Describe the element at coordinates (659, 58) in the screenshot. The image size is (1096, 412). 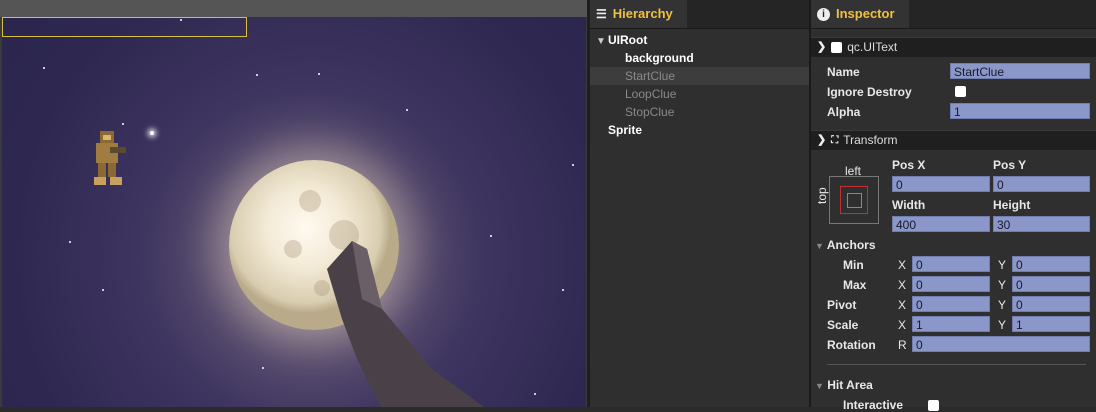
I see `tree-node-label: background` at that location.